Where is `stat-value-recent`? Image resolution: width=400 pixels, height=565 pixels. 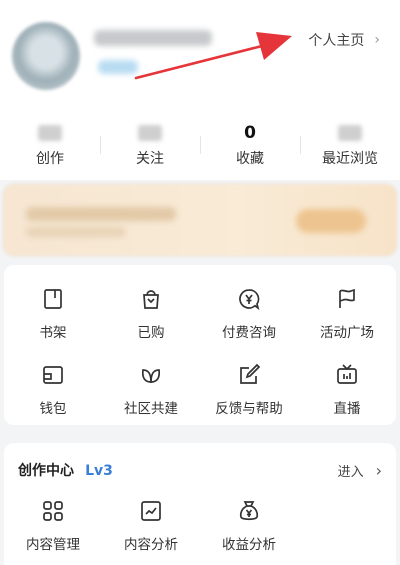 stat-value-recent is located at coordinates (350, 133).